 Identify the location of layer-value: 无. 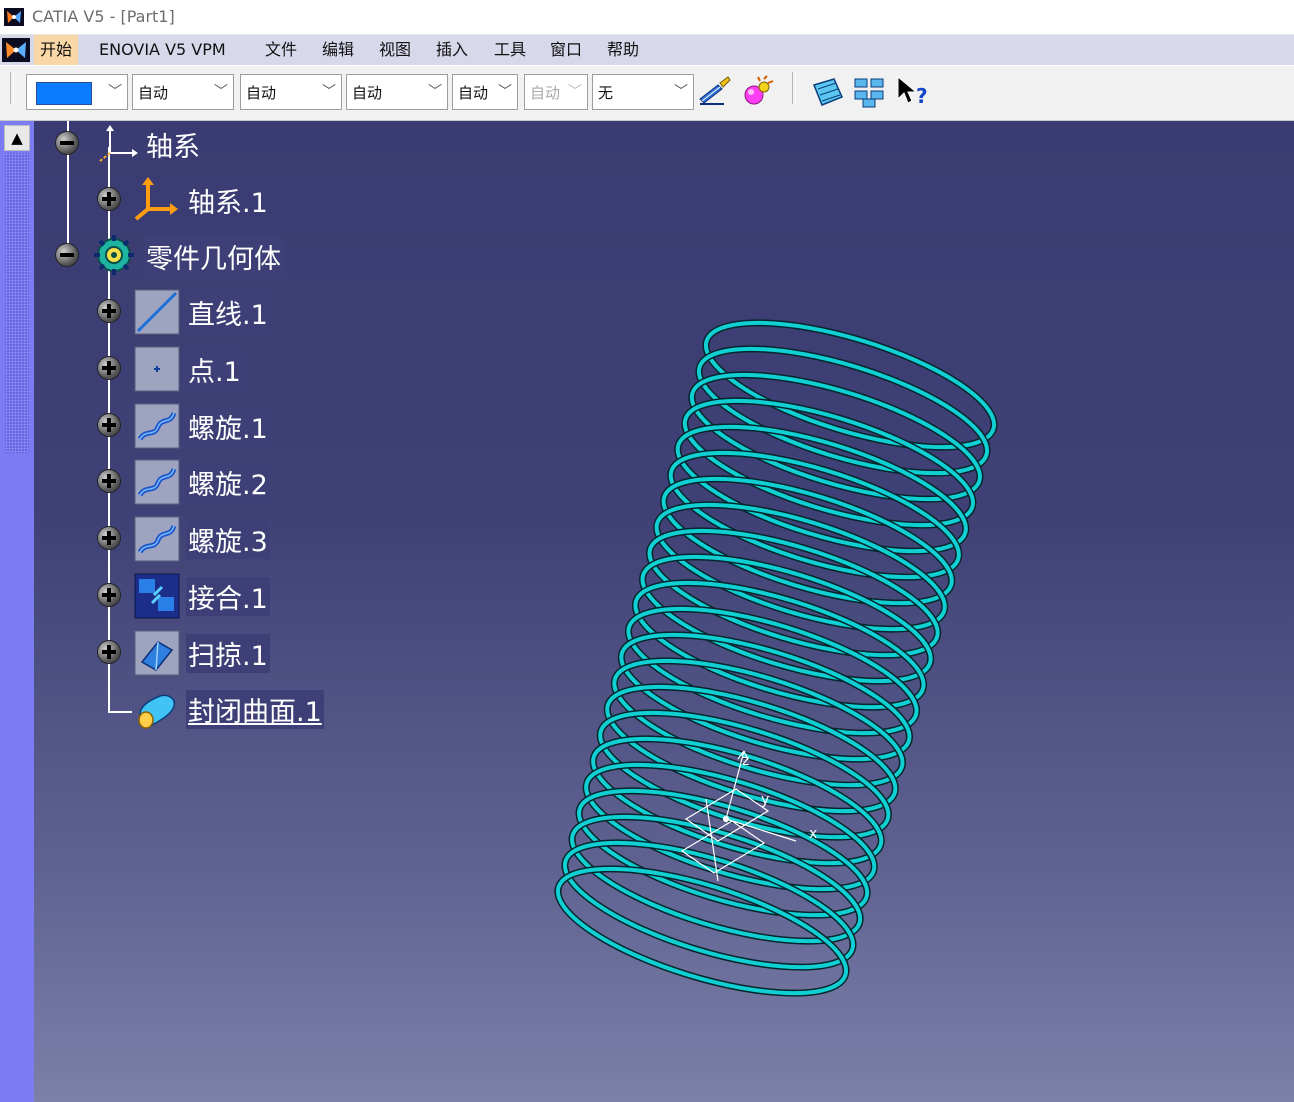
(606, 93).